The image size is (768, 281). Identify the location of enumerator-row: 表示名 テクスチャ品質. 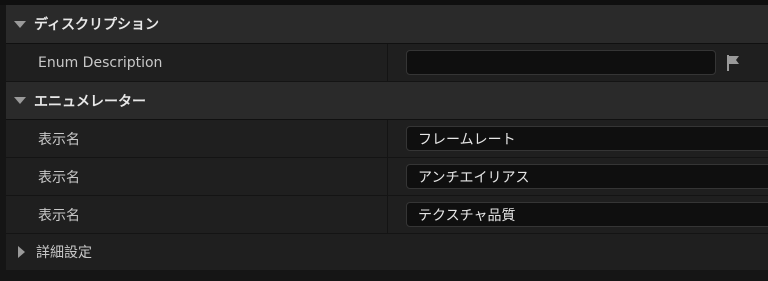
(387, 215).